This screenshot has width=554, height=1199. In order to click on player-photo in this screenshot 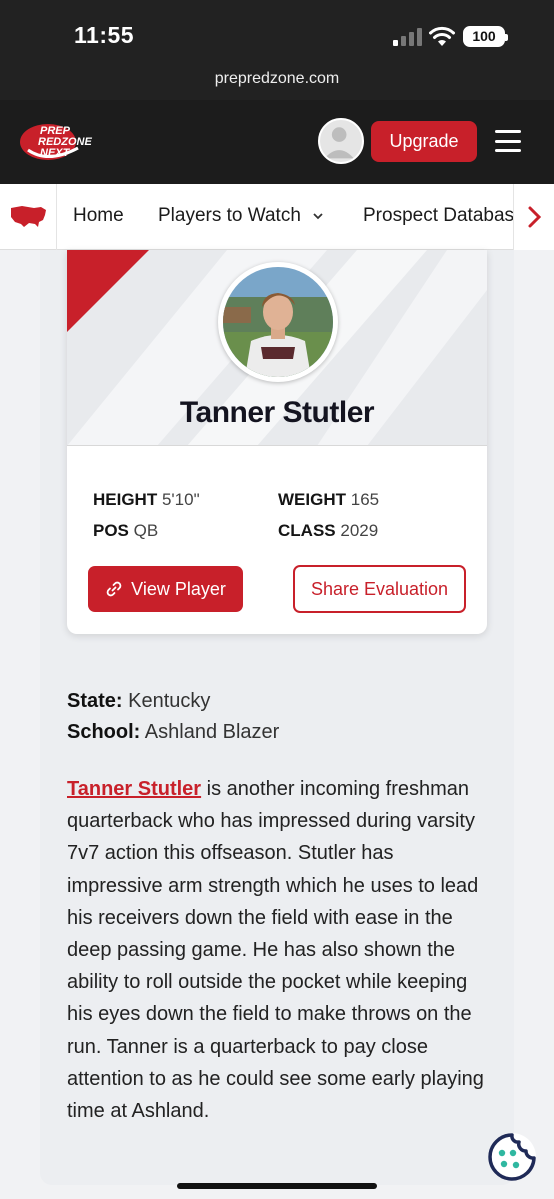, I will do `click(278, 322)`.